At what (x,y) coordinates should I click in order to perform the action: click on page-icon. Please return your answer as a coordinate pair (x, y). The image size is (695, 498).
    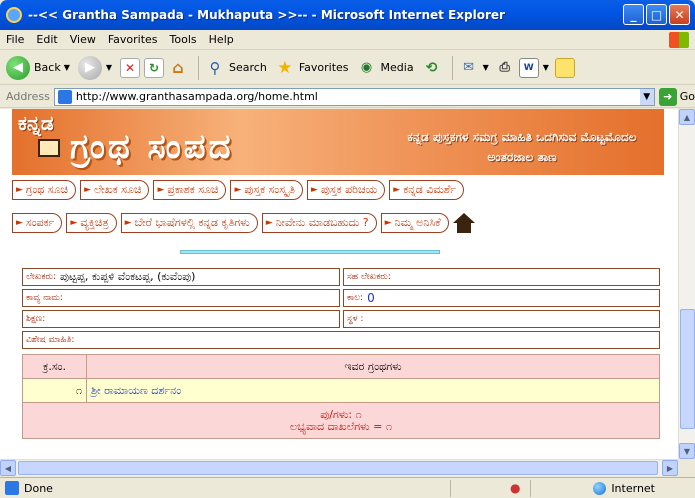
    Looking at the image, I should click on (64, 96).